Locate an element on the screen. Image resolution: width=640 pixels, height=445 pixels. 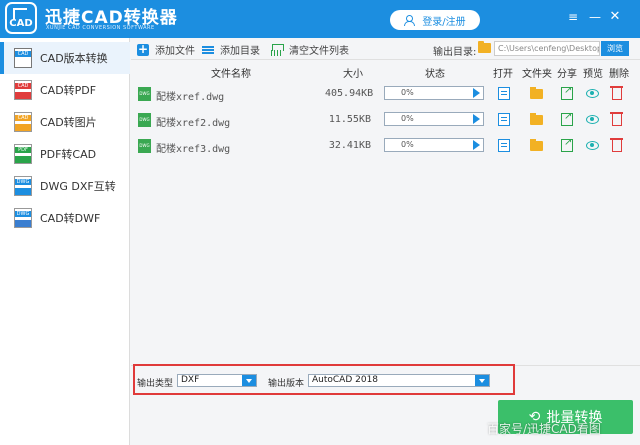
cad-pdf-icon: CAD is located at coordinates (23, 90).